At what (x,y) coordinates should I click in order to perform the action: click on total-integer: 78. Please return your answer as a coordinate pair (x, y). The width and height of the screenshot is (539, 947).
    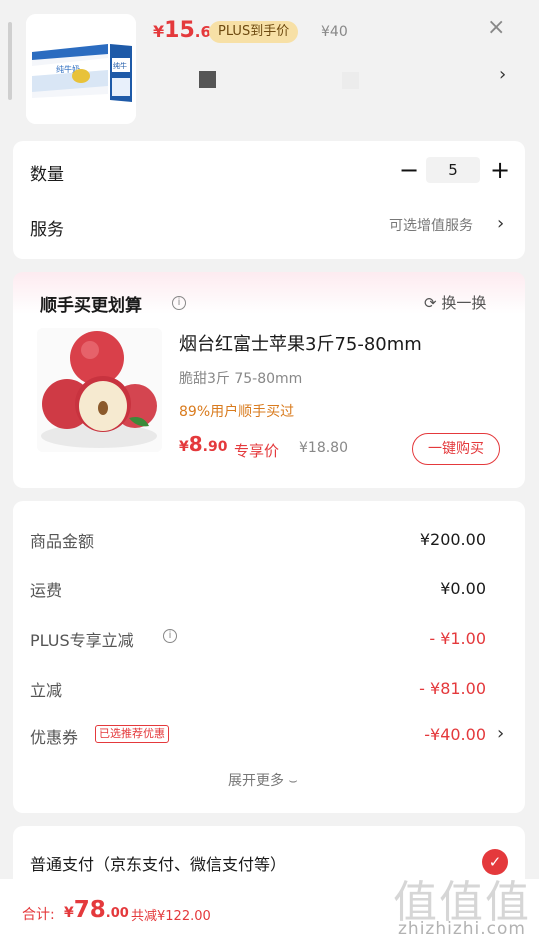
    Looking at the image, I should click on (89, 910).